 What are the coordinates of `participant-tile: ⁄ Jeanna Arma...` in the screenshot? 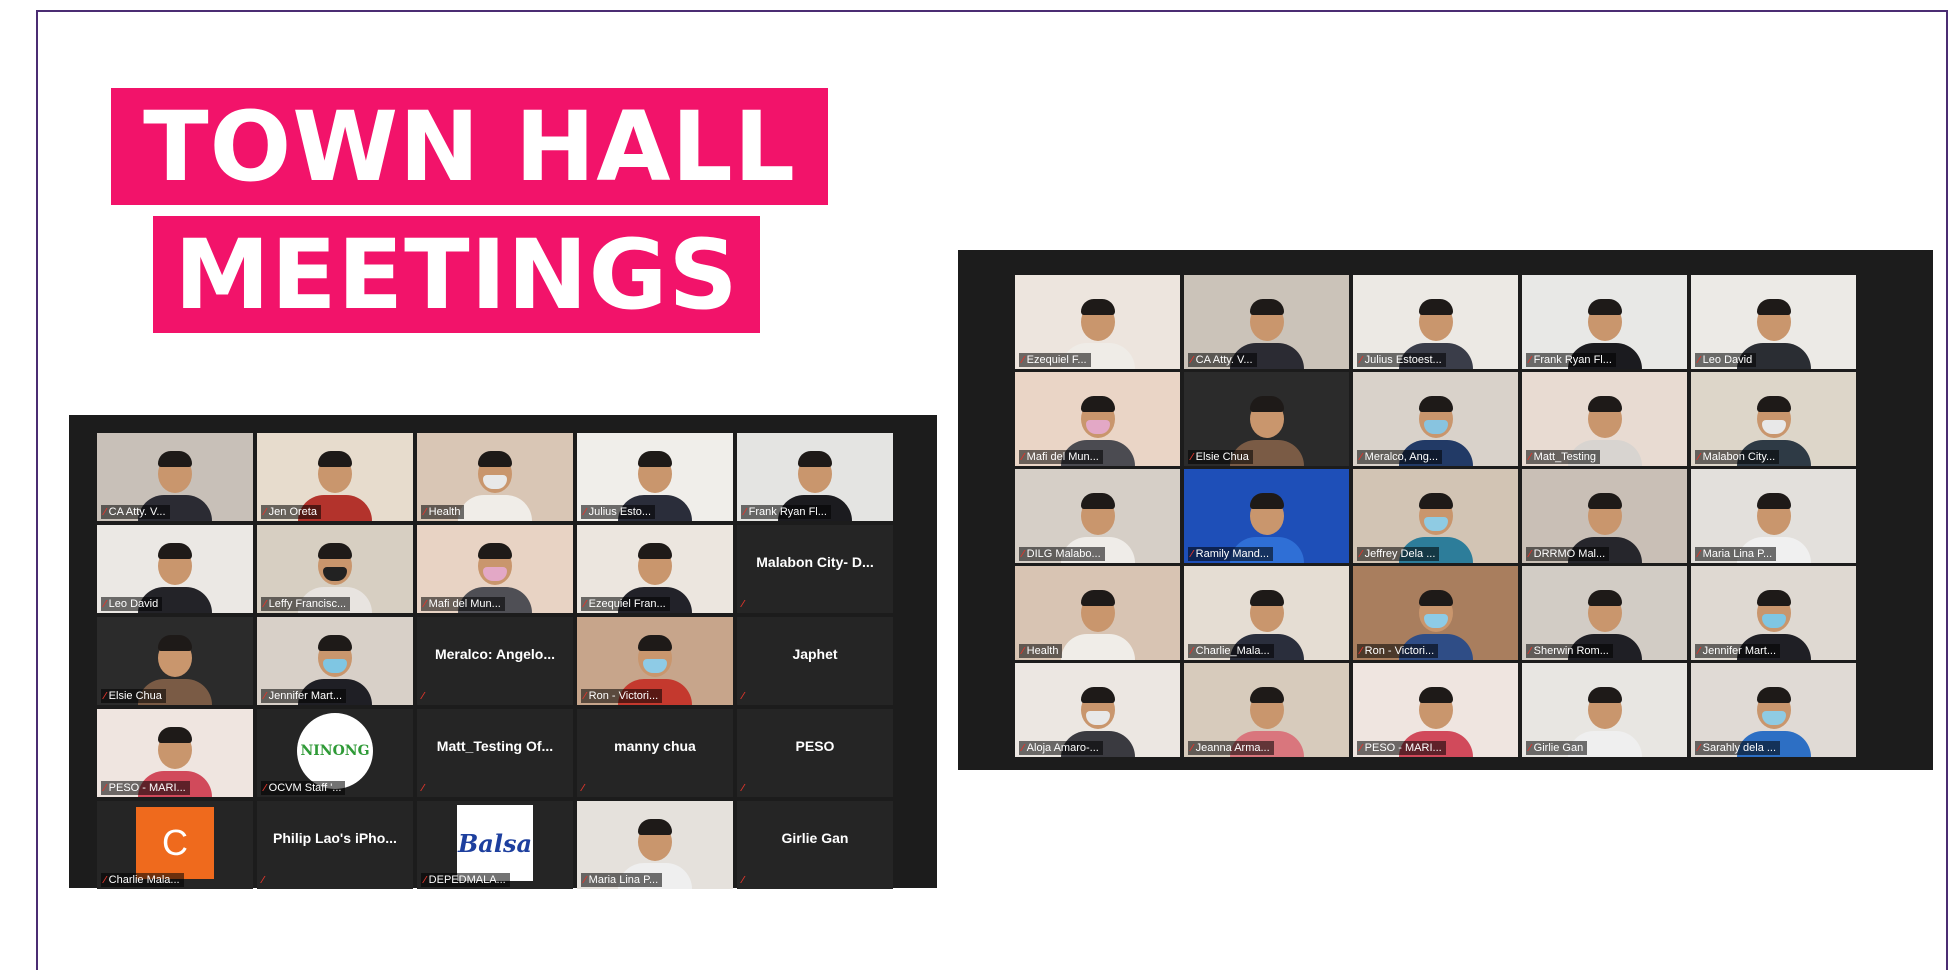 It's located at (1266, 710).